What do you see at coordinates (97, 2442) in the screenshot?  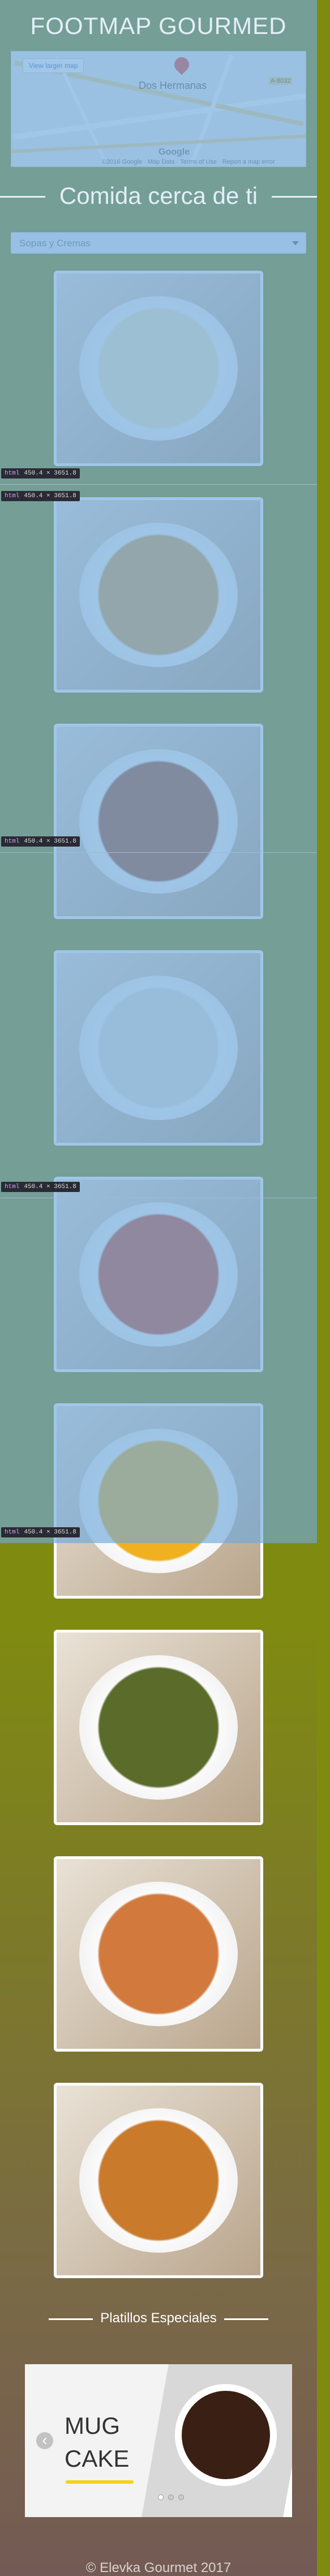 I see `slide-caption: MUG CAKE` at bounding box center [97, 2442].